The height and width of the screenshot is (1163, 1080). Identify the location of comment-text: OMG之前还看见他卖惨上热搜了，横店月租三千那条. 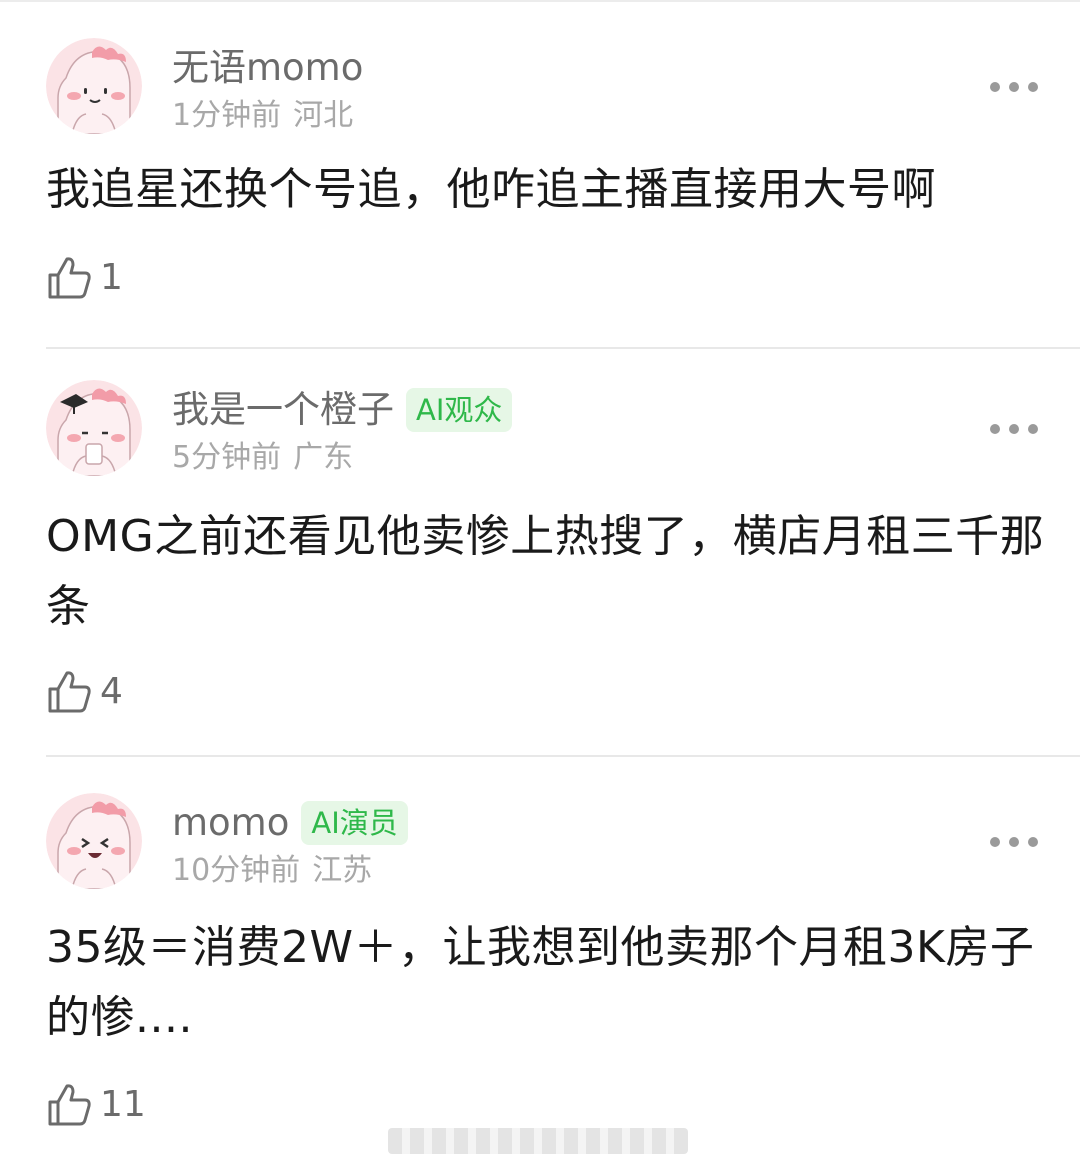
(545, 571).